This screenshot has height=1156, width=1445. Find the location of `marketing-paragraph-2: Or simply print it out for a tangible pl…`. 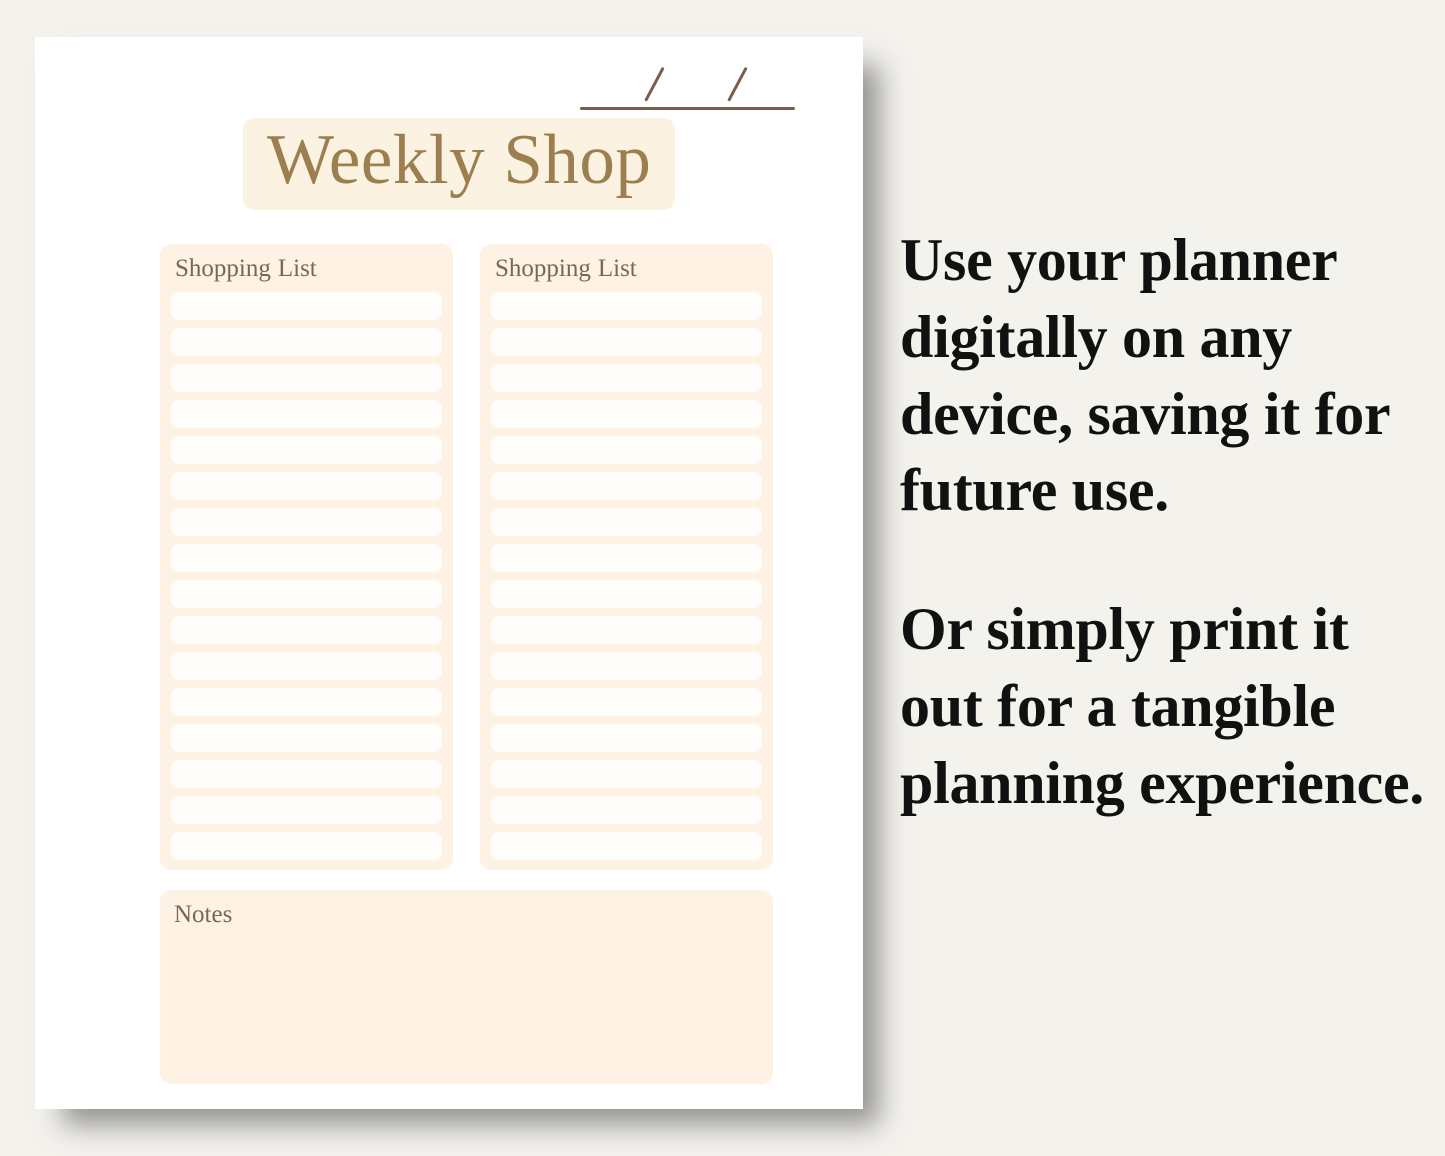

marketing-paragraph-2: Or simply print it out for a tangible pl… is located at coordinates (1162, 706).